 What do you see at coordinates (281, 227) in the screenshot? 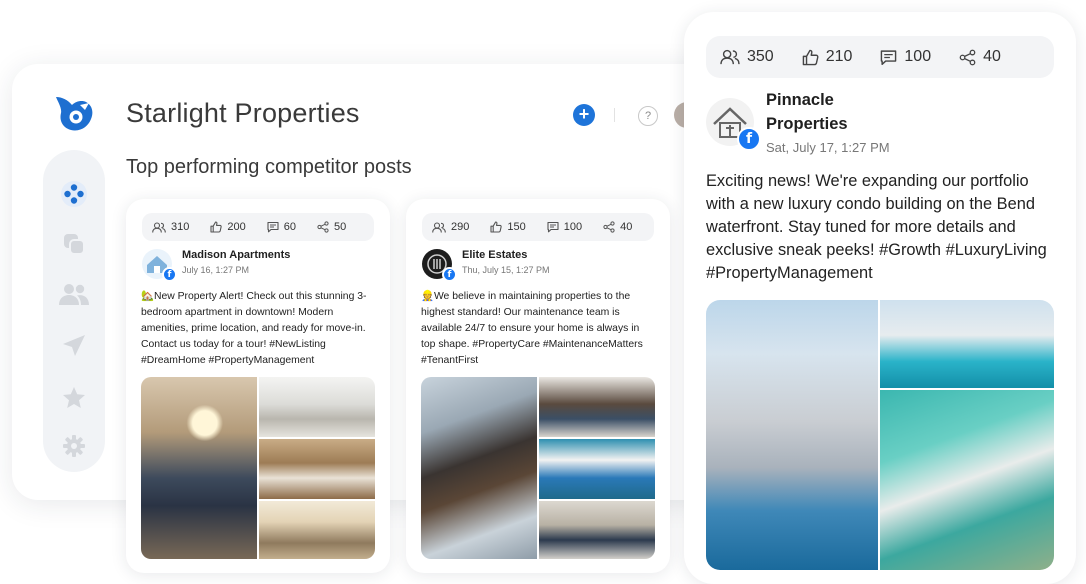
I see `comments-stat: 60` at bounding box center [281, 227].